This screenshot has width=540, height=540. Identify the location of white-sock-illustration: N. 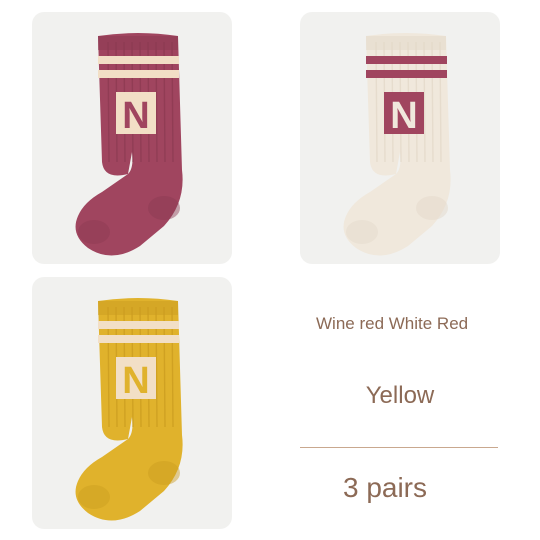
(397, 144).